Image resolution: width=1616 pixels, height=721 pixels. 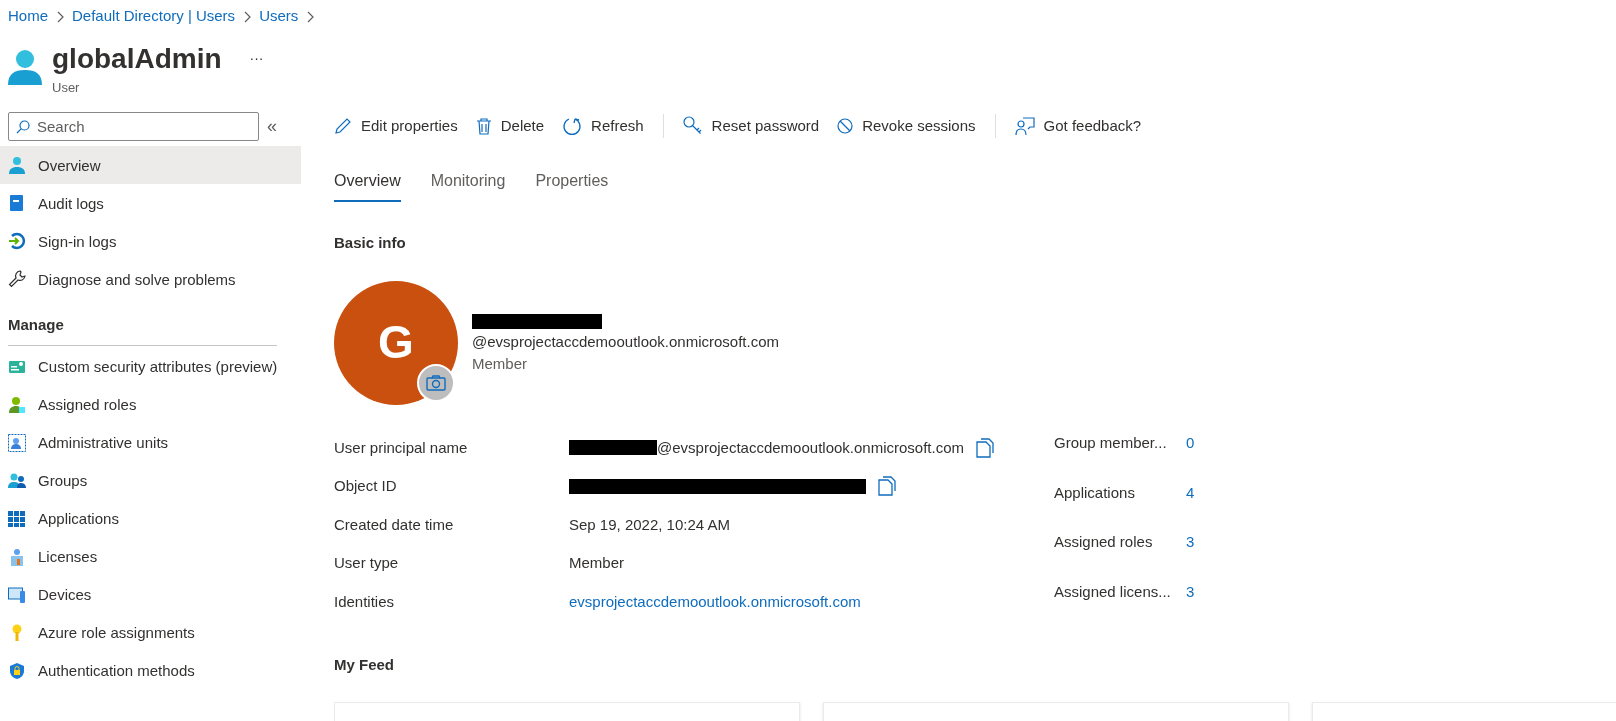 I want to click on more-button: ···, so click(x=256, y=58).